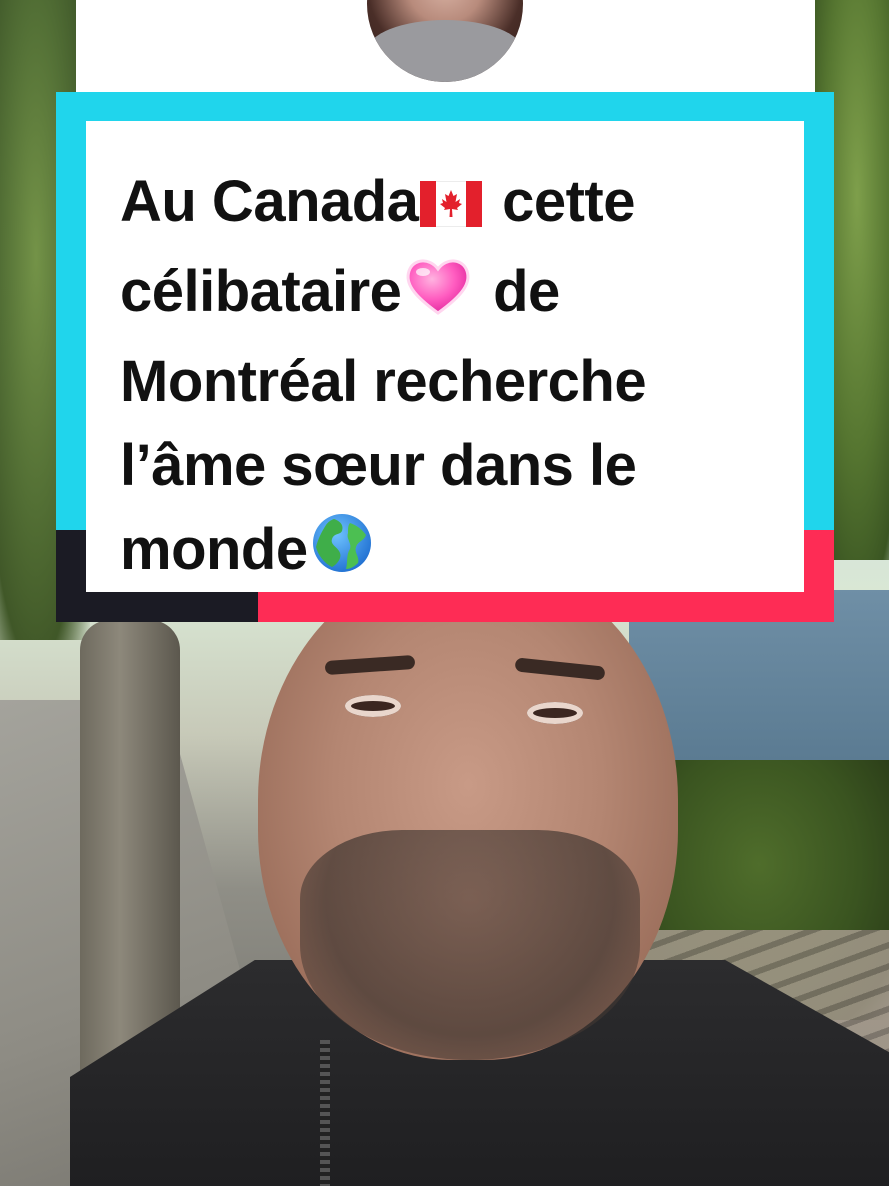  What do you see at coordinates (373, 706) in the screenshot?
I see `person-eye-left` at bounding box center [373, 706].